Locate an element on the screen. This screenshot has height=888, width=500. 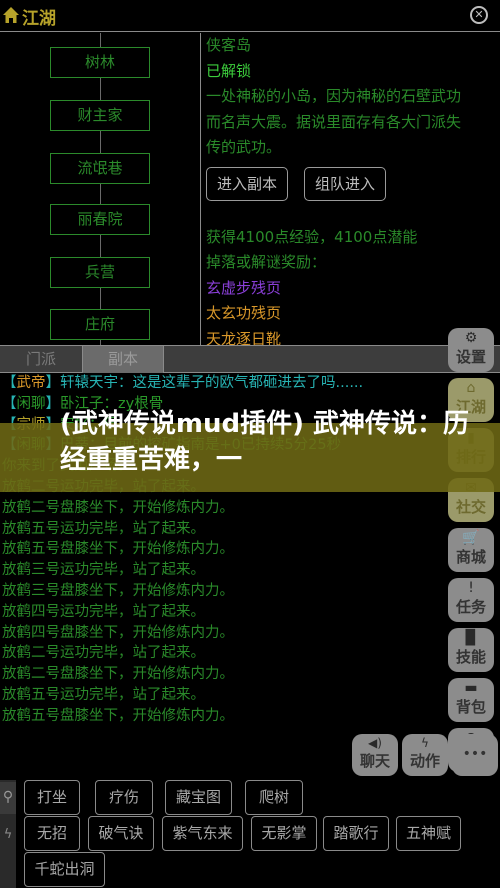
team-enter-button: 组队进入 is located at coordinates (345, 183).